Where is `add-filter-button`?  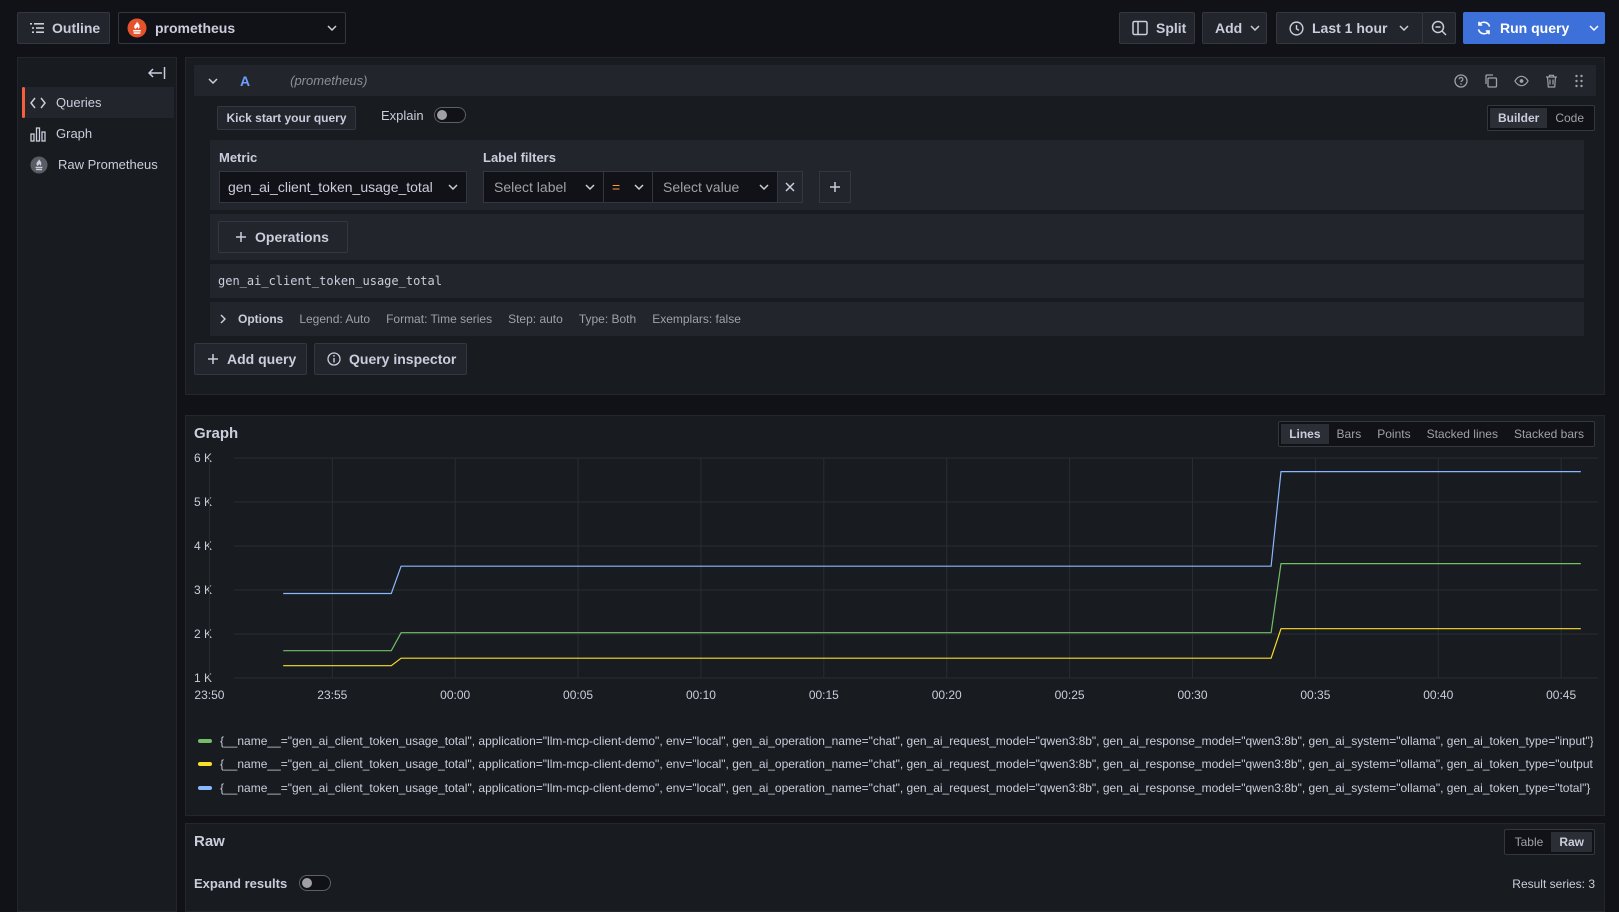
add-filter-button is located at coordinates (835, 187).